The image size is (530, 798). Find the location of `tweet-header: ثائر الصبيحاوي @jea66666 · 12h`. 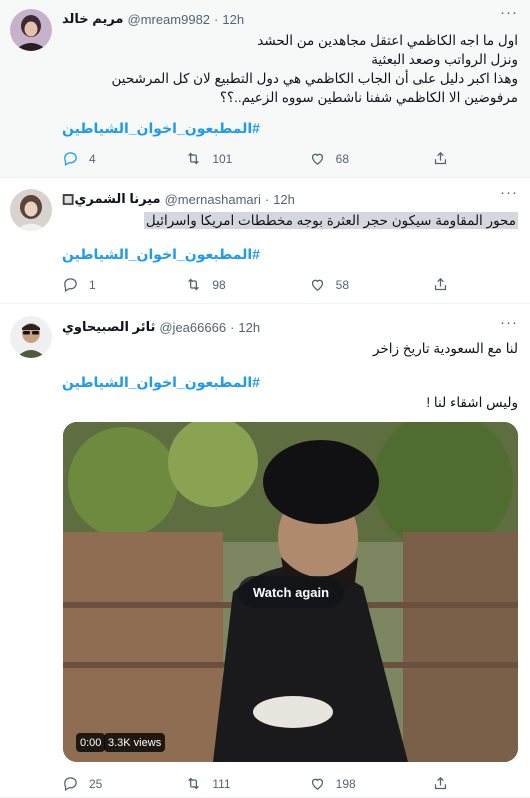

tweet-header: ثائر الصبيحاوي @jea66666 · 12h is located at coordinates (161, 327).